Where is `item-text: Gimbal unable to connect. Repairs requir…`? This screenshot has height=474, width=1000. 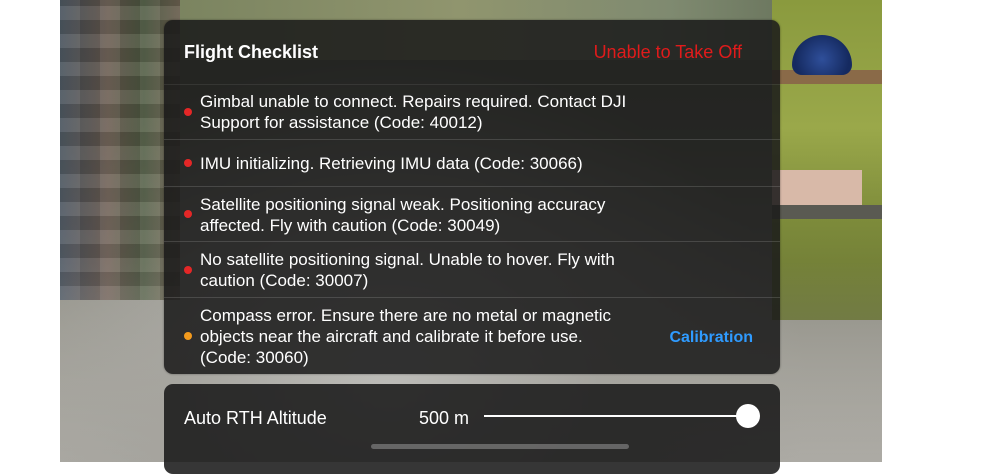 item-text: Gimbal unable to connect. Repairs requir… is located at coordinates (435, 112).